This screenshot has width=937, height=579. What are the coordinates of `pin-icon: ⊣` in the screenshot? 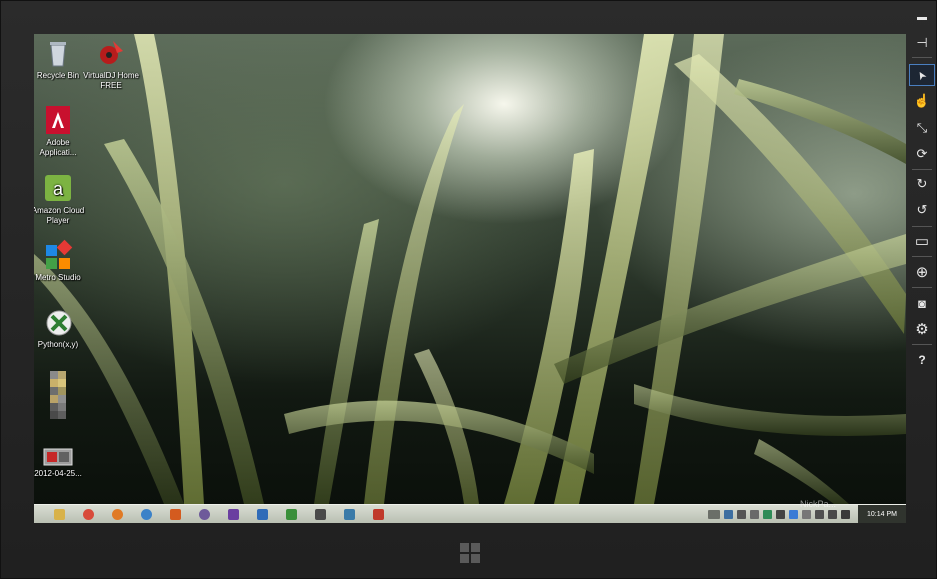 It's located at (922, 42).